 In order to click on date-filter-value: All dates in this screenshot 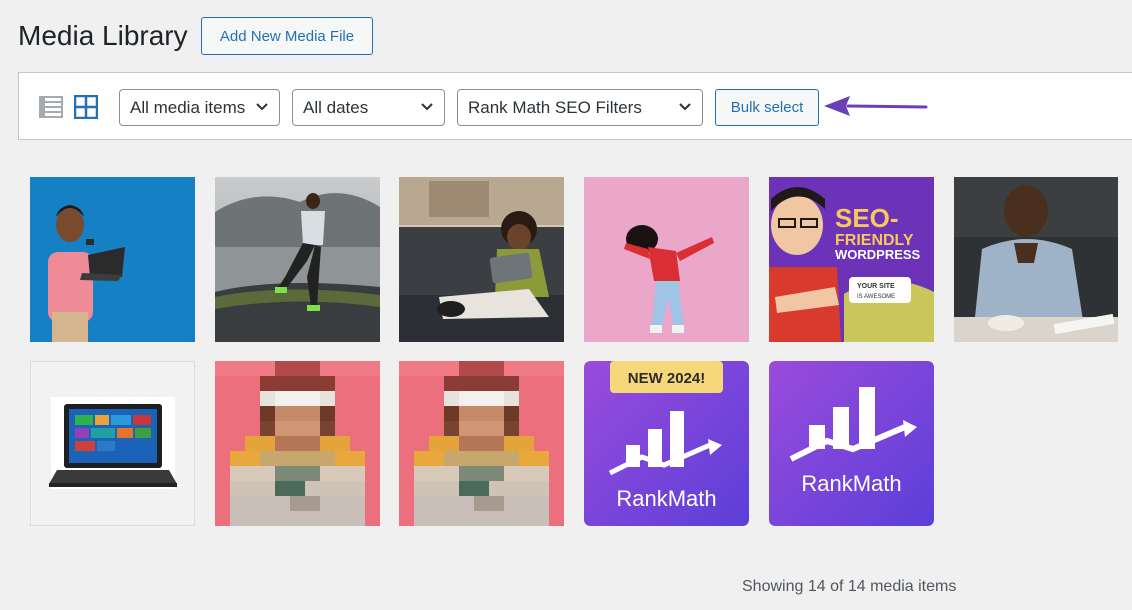, I will do `click(336, 107)`.